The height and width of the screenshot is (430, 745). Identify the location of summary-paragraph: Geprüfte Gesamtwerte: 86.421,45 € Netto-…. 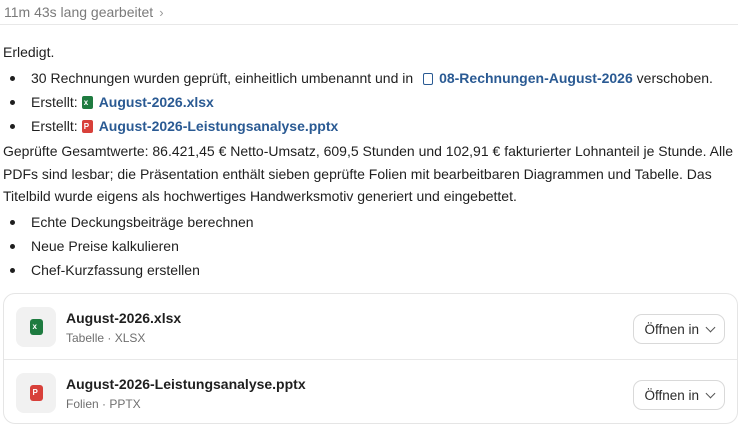
(368, 173).